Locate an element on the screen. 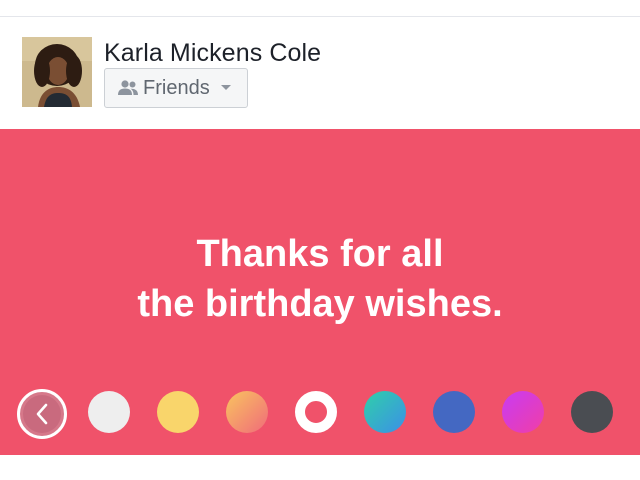 This screenshot has width=640, height=480. back-button-inner is located at coordinates (42, 414).